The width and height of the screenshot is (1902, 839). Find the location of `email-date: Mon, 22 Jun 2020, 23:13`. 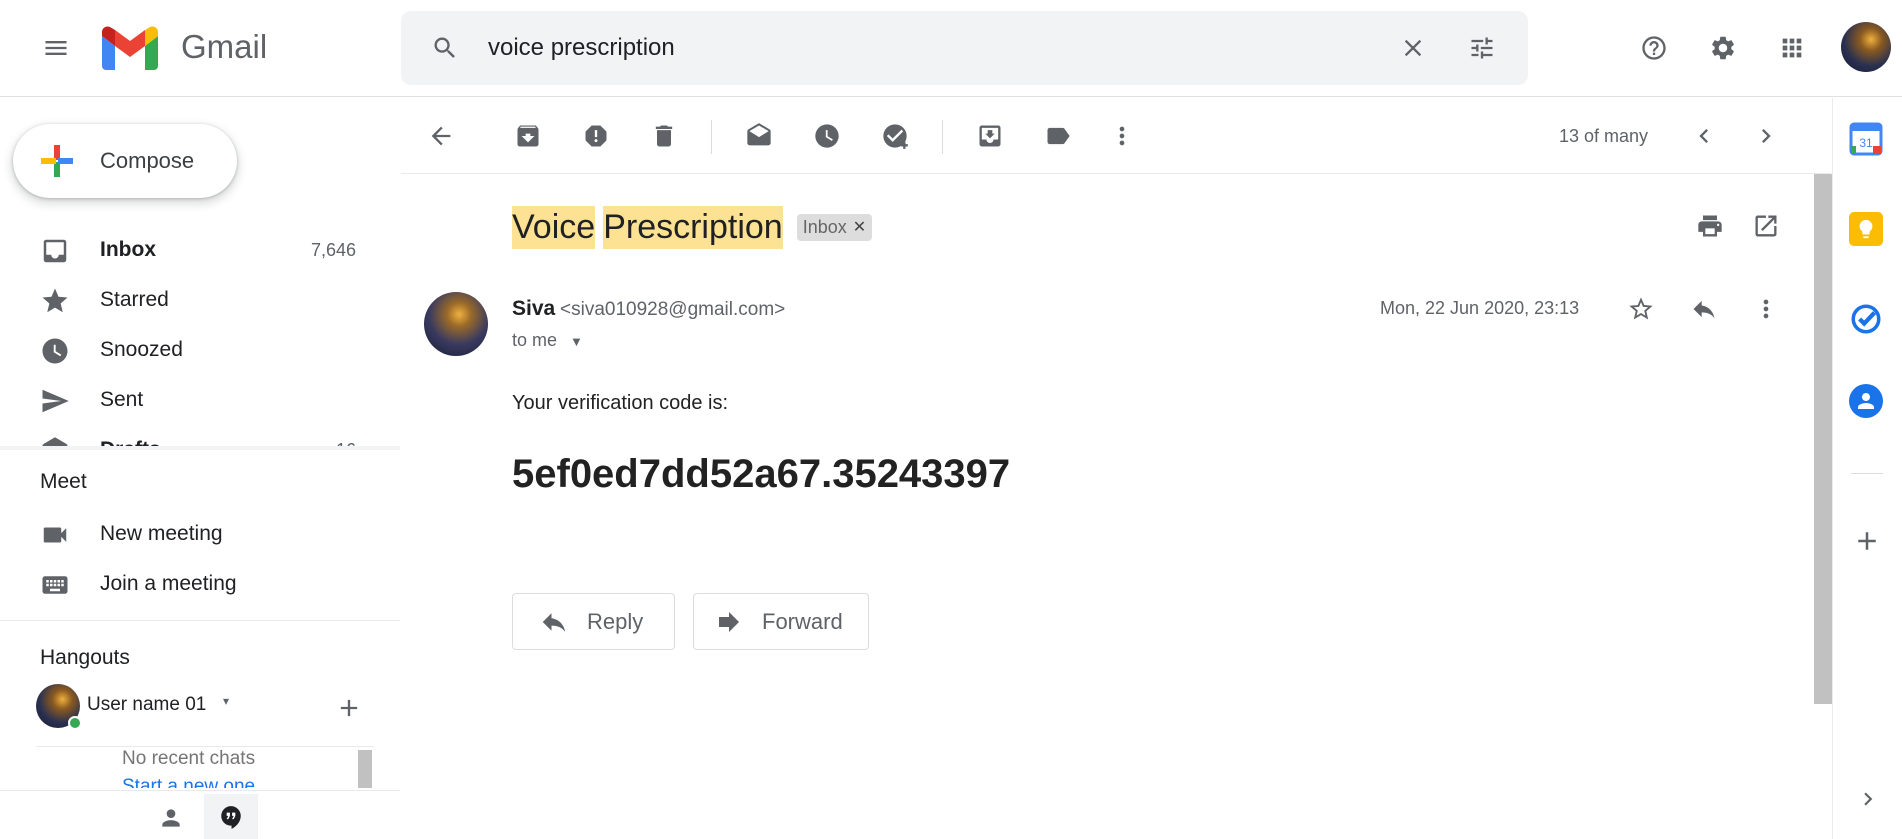

email-date: Mon, 22 Jun 2020, 23:13 is located at coordinates (1480, 308).